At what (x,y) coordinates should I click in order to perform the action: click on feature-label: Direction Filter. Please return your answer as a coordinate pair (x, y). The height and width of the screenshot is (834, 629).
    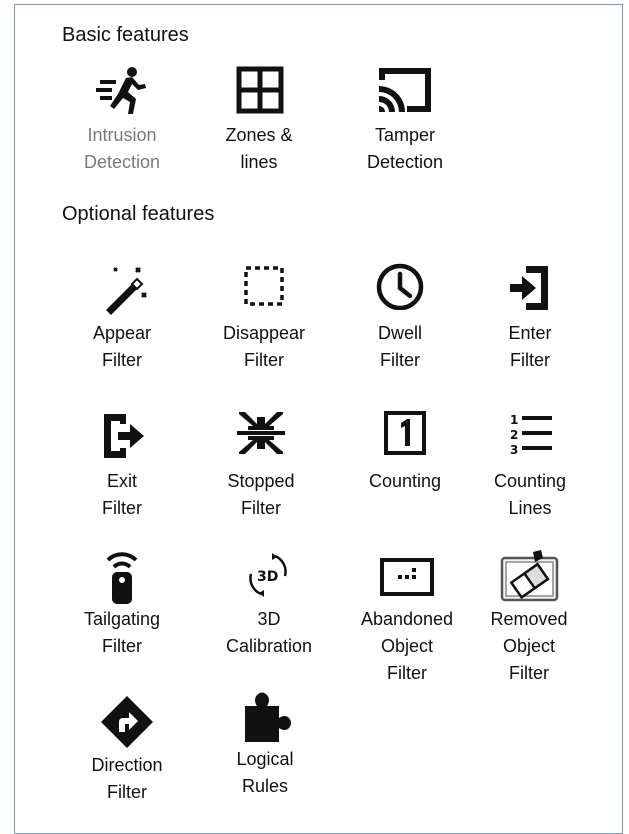
    Looking at the image, I should click on (127, 778).